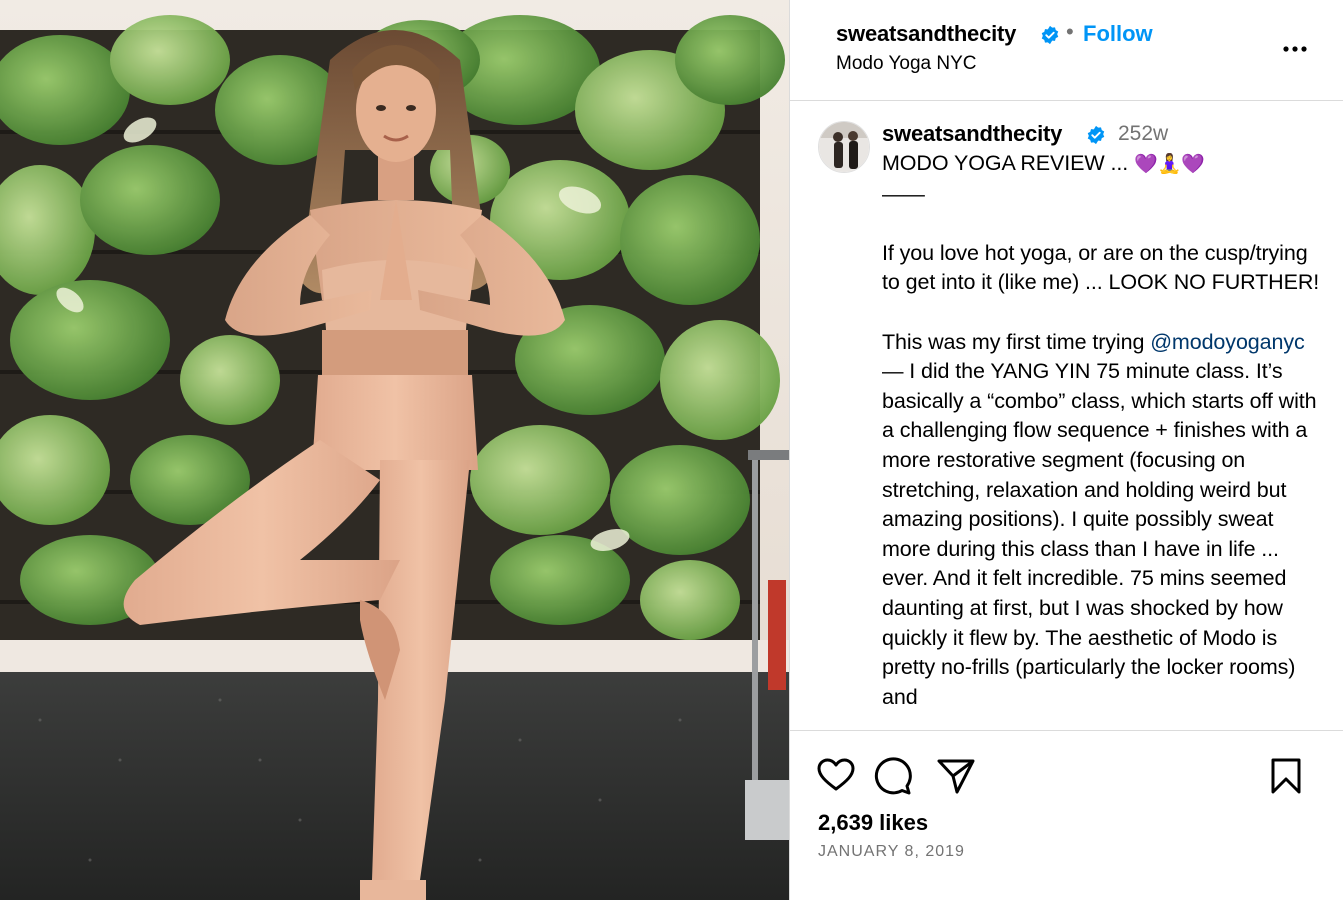 The height and width of the screenshot is (901, 1343). What do you see at coordinates (1066, 50) in the screenshot?
I see `post-header: sweatsandthecity • Follow Modo Yoga NYC` at bounding box center [1066, 50].